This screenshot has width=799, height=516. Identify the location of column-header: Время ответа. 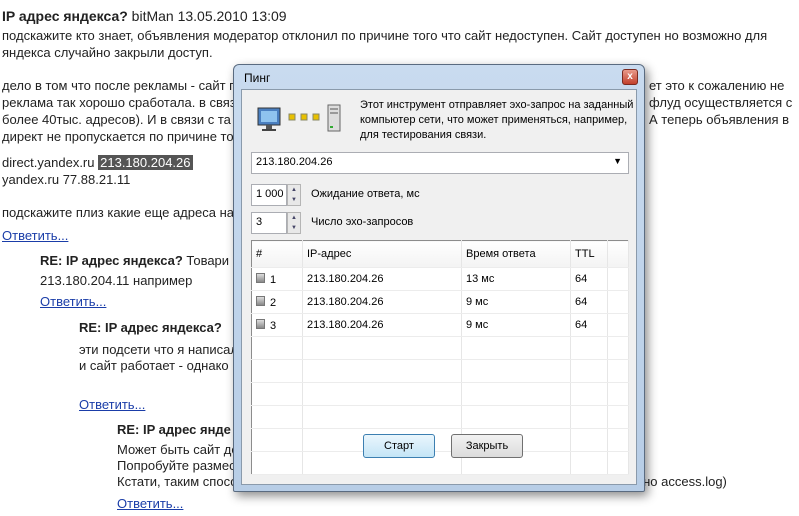
(516, 254).